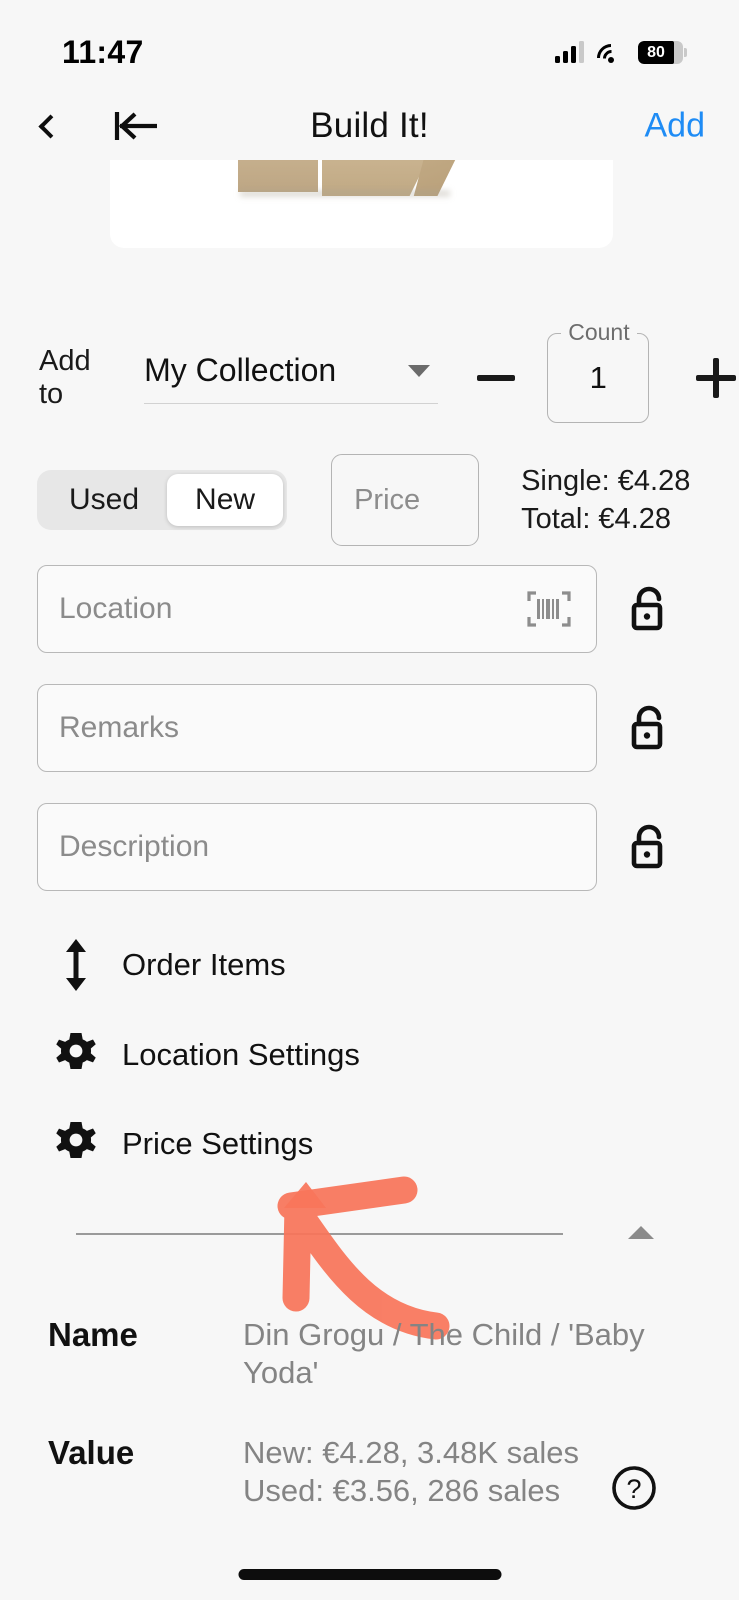  Describe the element at coordinates (444, 1354) in the screenshot. I see `name-detail-value: Din Grogu / The Child / 'Baby Yoda'` at that location.